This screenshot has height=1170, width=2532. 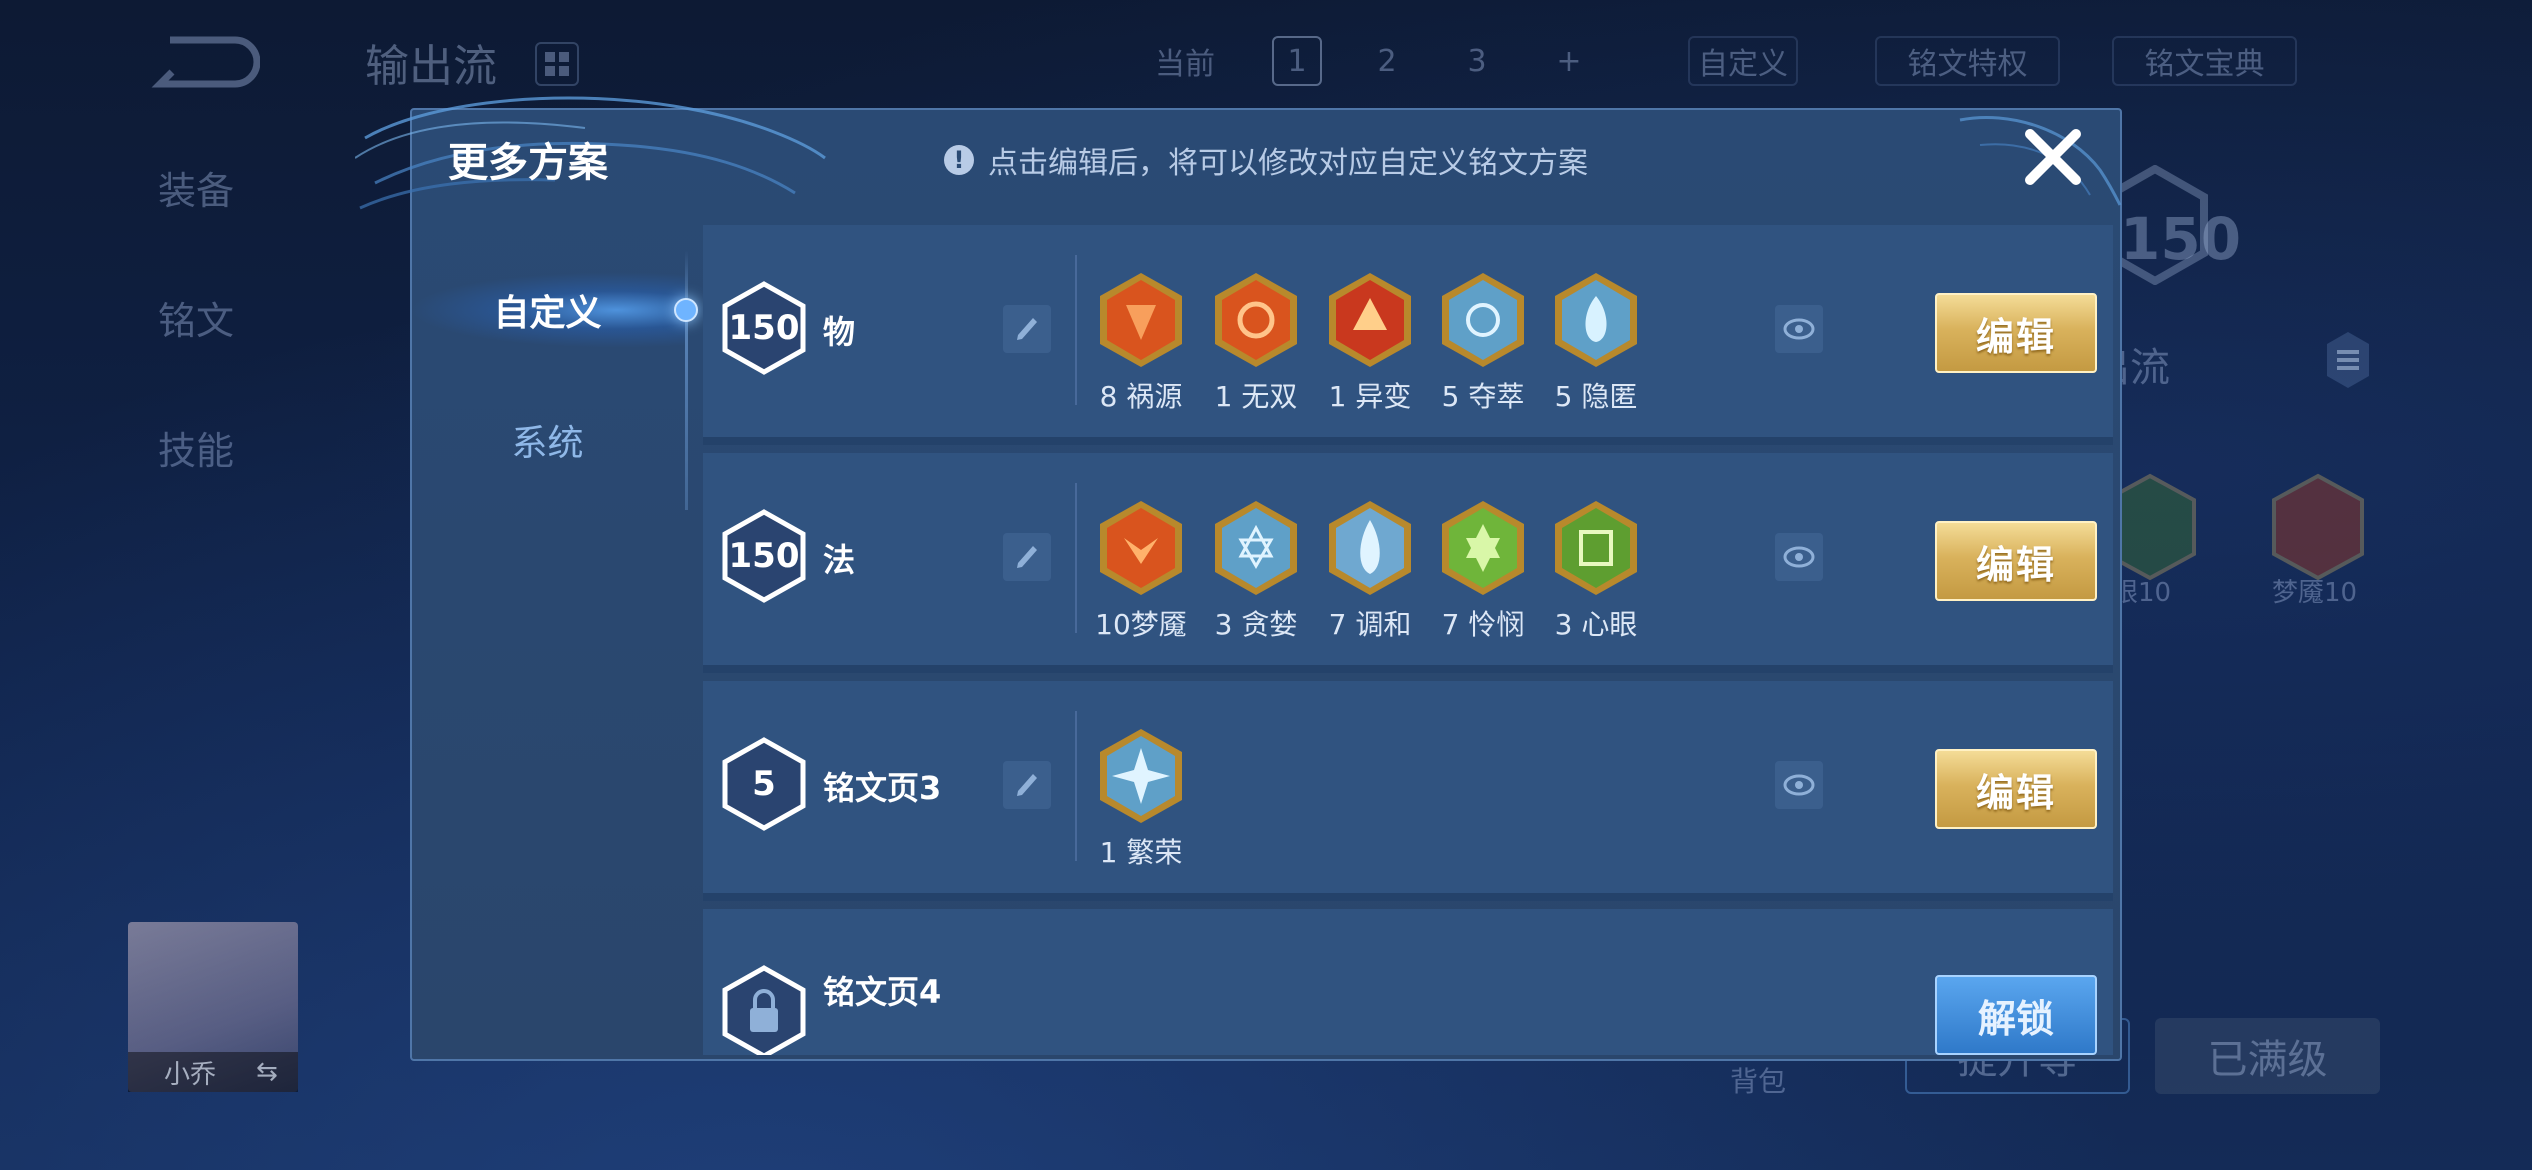 What do you see at coordinates (2315, 593) in the screenshot?
I see `bg-rune-label: 梦魇10` at bounding box center [2315, 593].